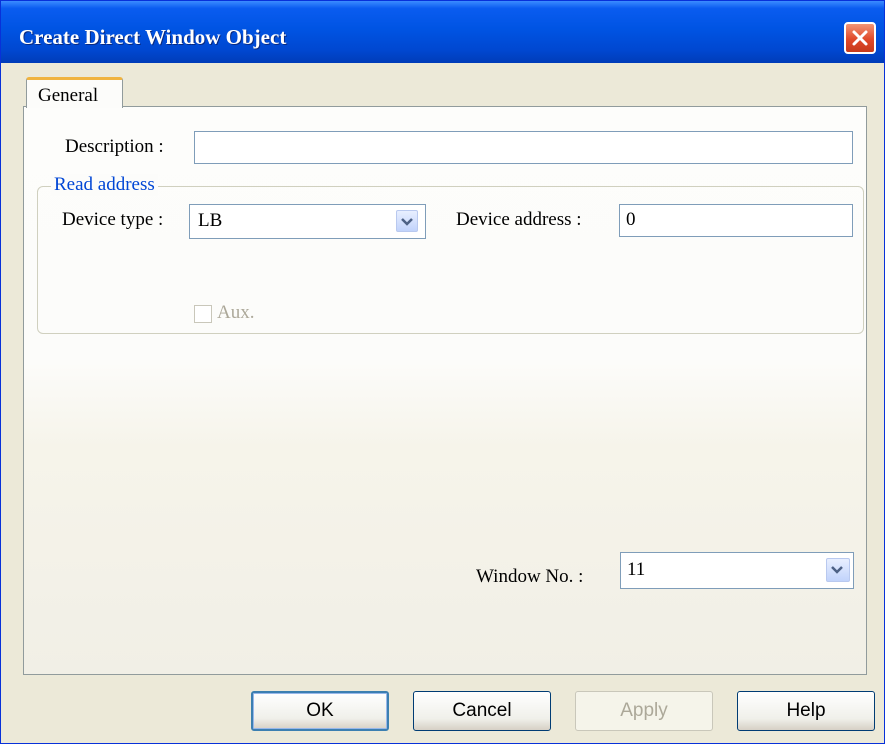 Image resolution: width=885 pixels, height=744 pixels. I want to click on device-type-dropdown-button, so click(407, 221).